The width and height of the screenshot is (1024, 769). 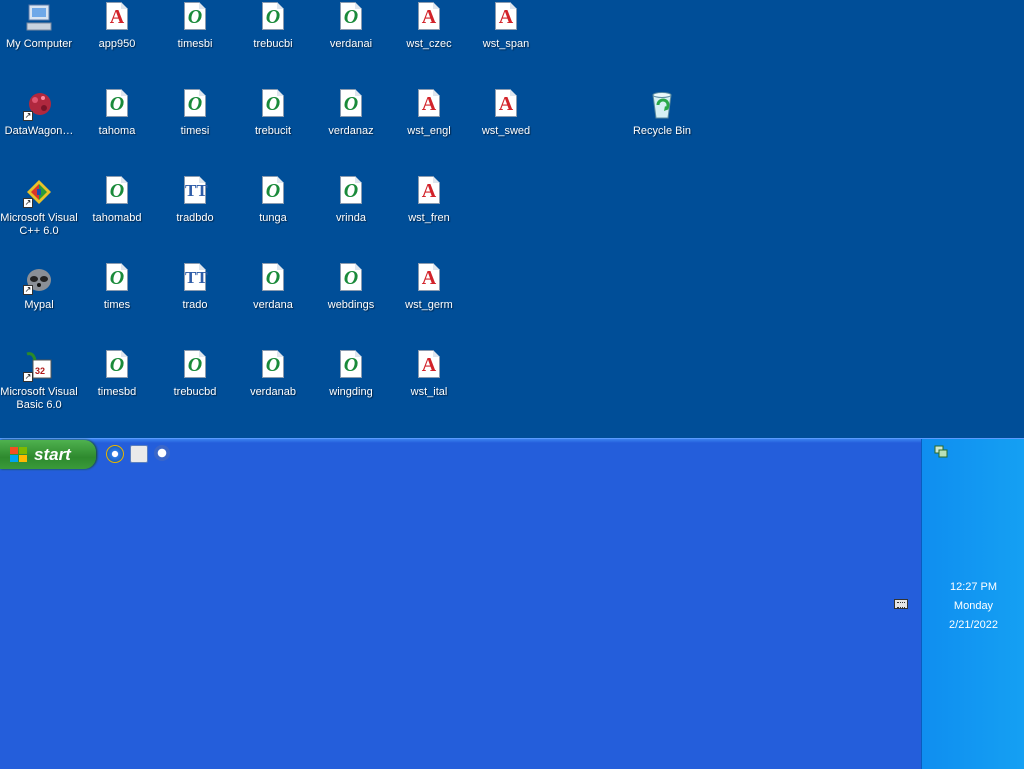 I want to click on clock: 12:27 PM Monday 2/21/2022, so click(x=973, y=606).